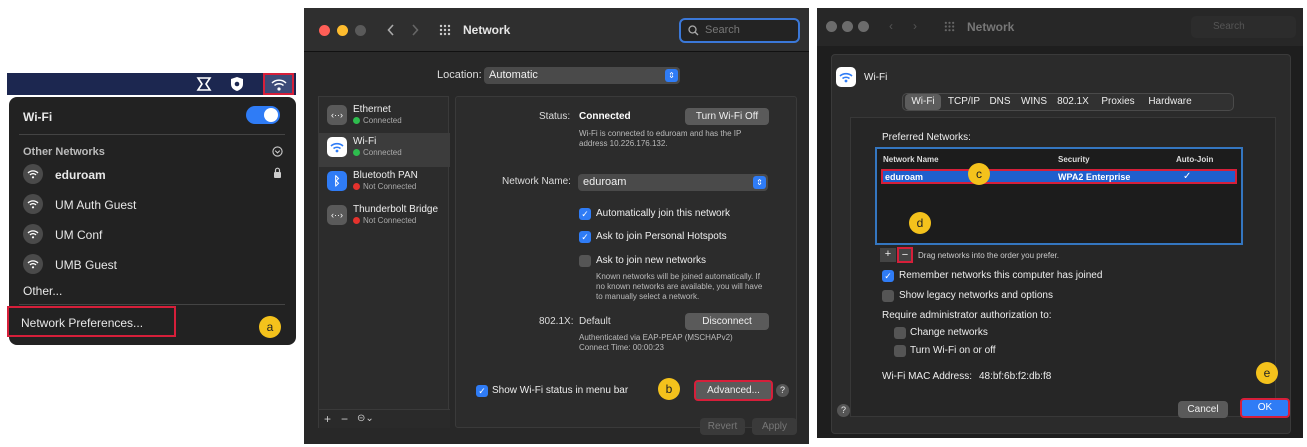 Image resolution: width=1307 pixels, height=447 pixels. I want to click on service-bluetooth-pan: ᛒ Bluetooth PAN Not Connected, so click(384, 184).